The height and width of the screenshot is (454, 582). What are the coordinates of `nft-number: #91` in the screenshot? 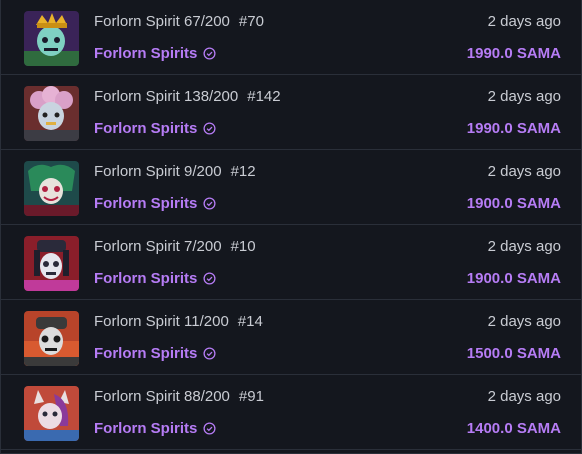 It's located at (251, 396).